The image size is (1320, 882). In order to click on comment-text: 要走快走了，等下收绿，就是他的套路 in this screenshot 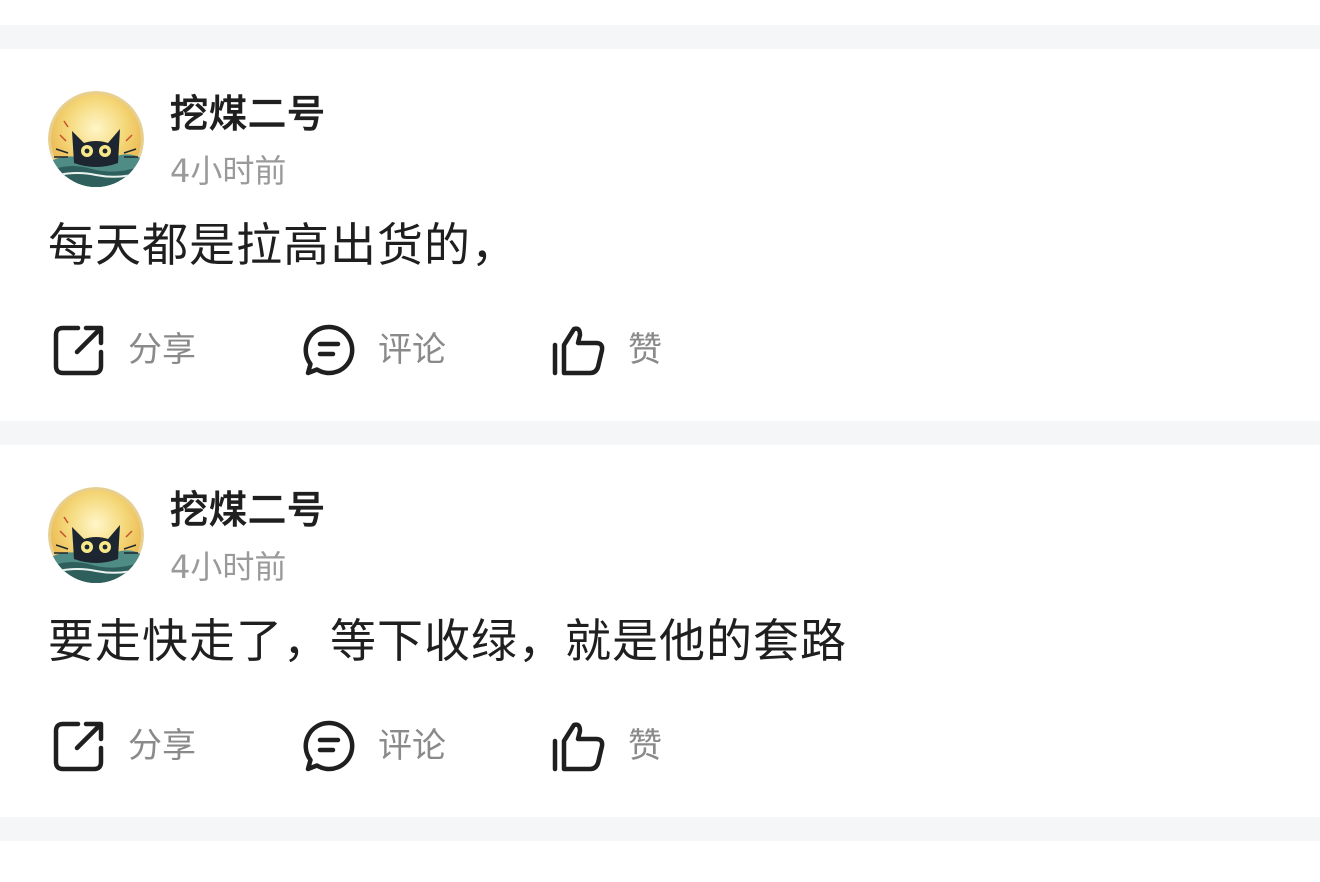, I will do `click(447, 641)`.